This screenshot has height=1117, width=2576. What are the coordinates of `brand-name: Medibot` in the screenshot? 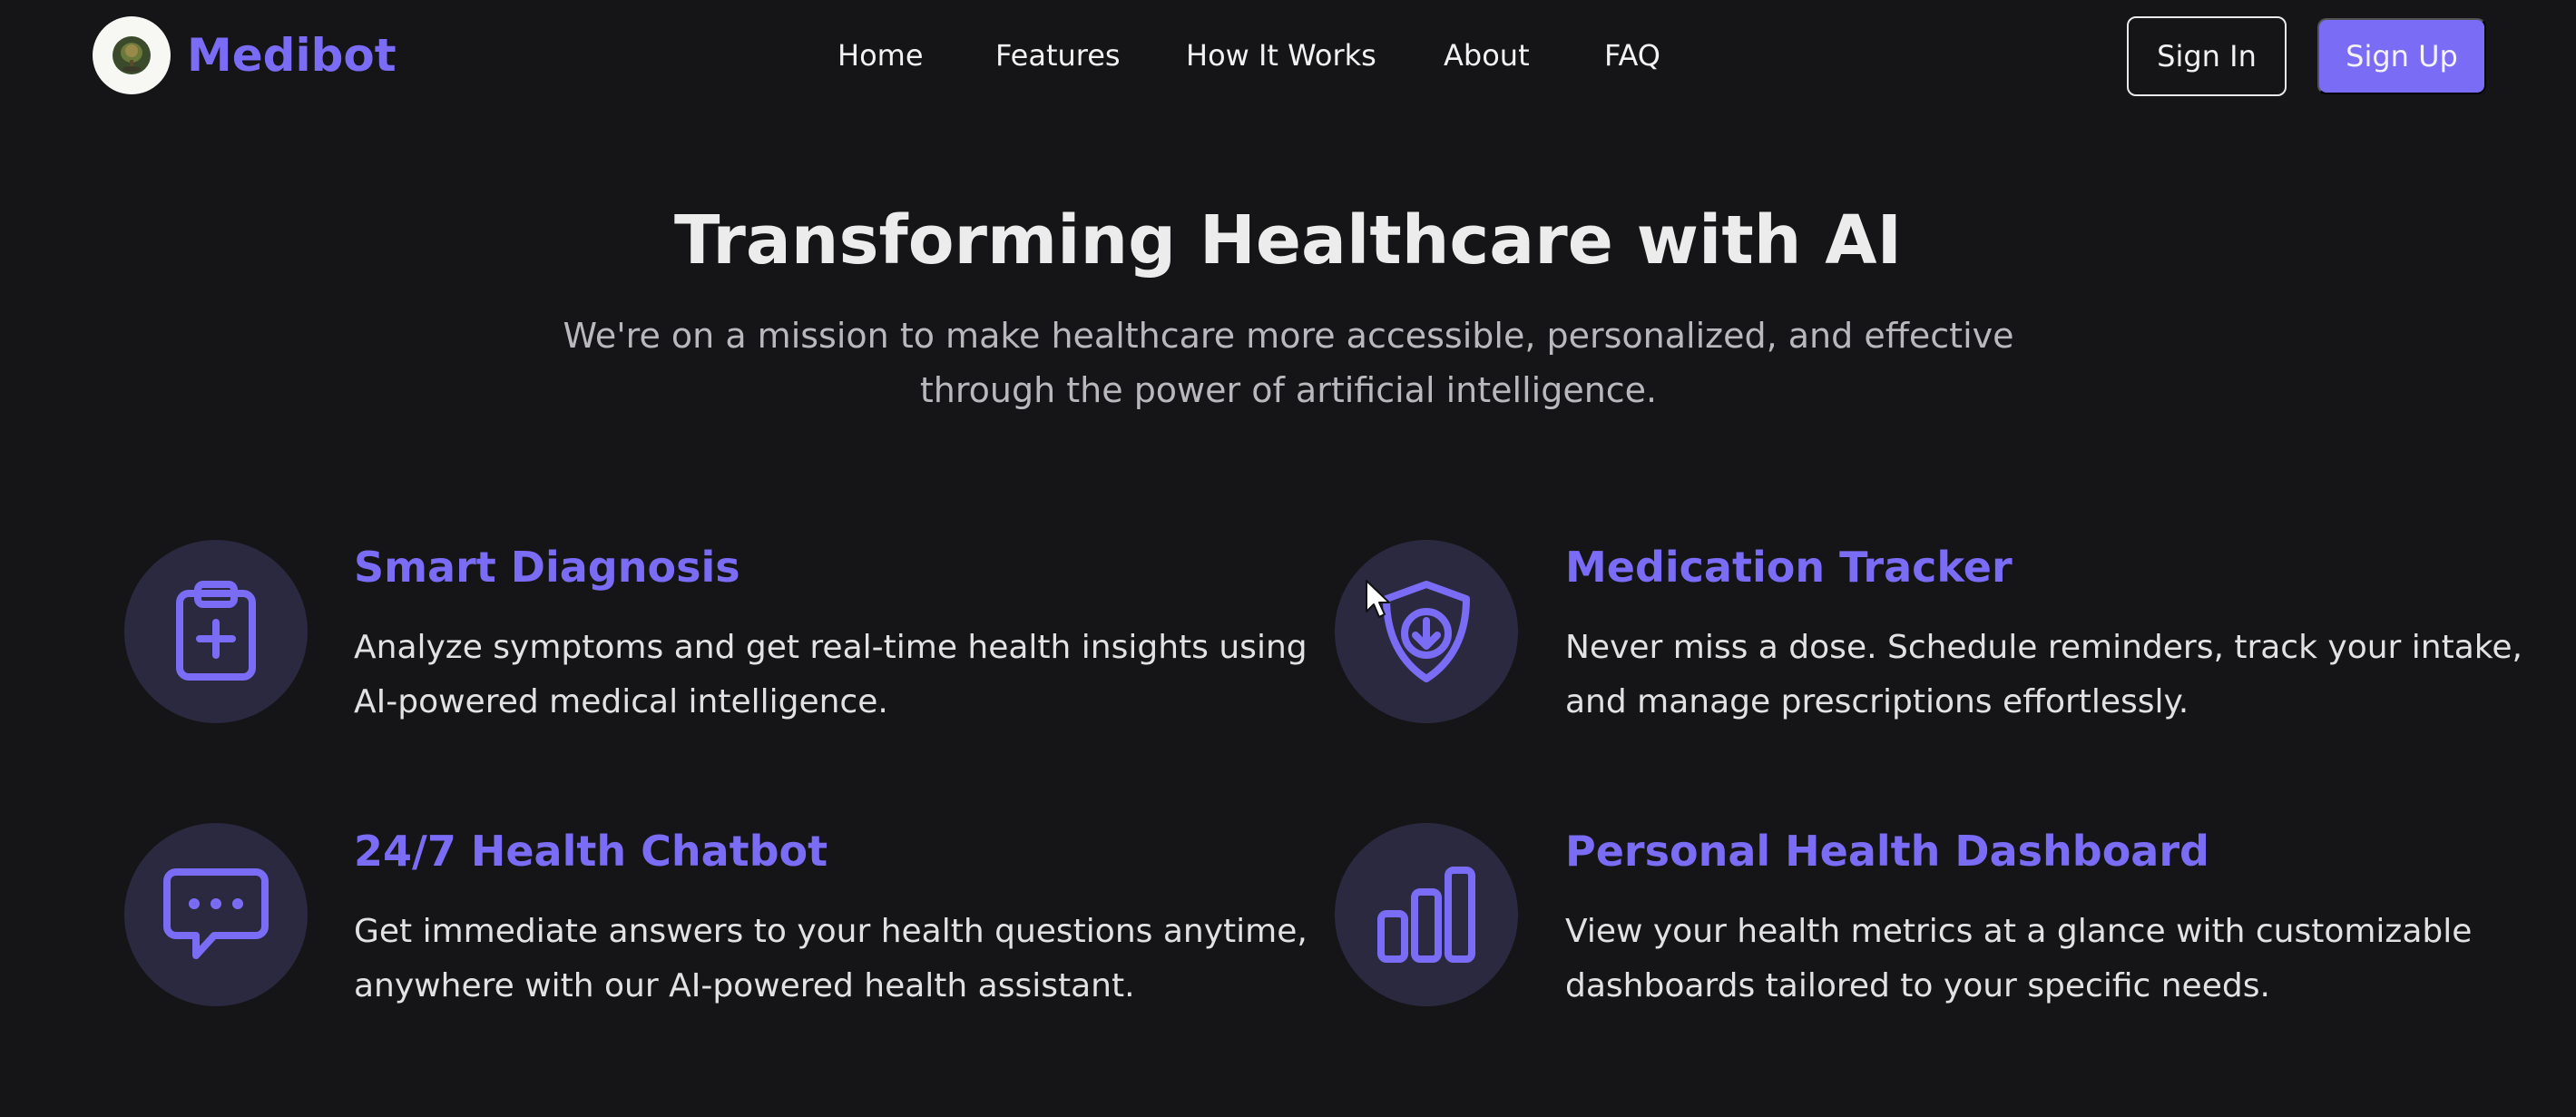 It's located at (292, 55).